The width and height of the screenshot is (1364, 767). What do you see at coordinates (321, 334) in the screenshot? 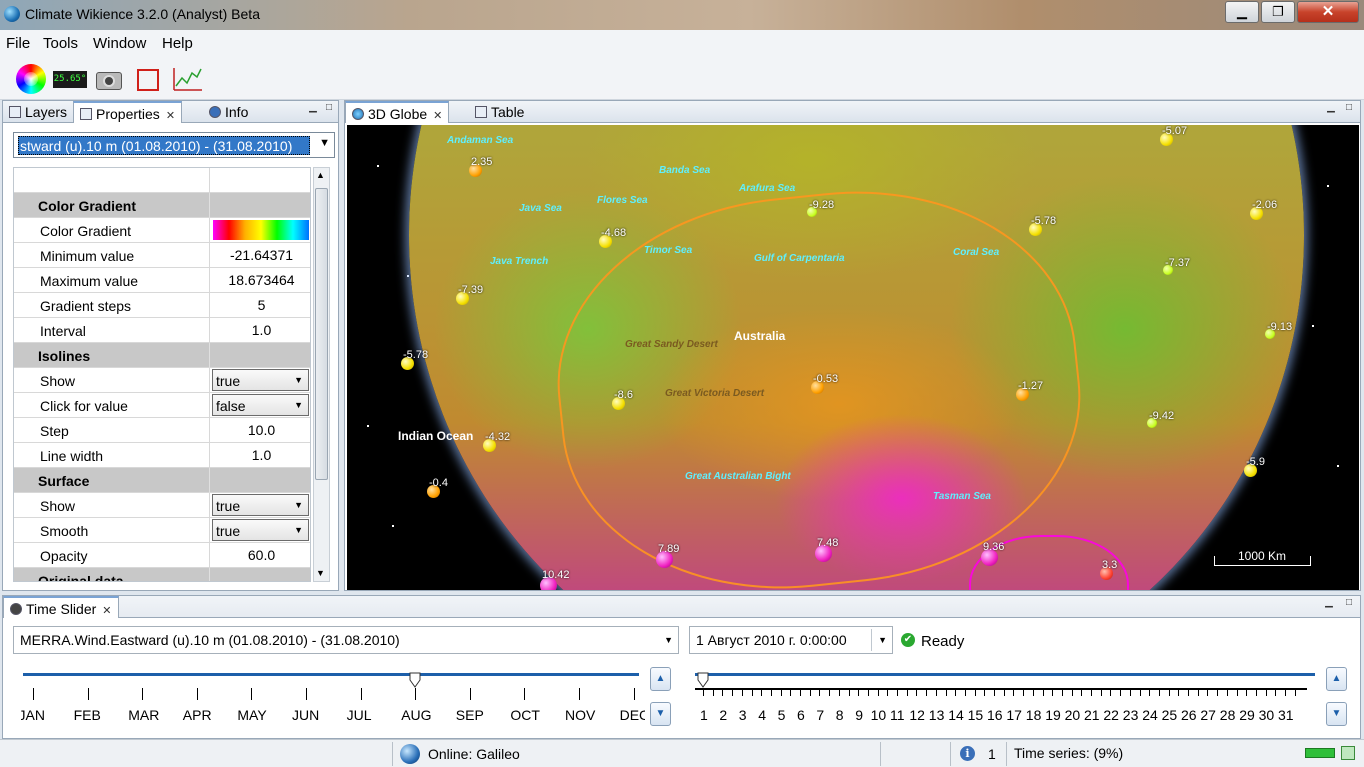
I see `scrollbar-thumb` at bounding box center [321, 334].